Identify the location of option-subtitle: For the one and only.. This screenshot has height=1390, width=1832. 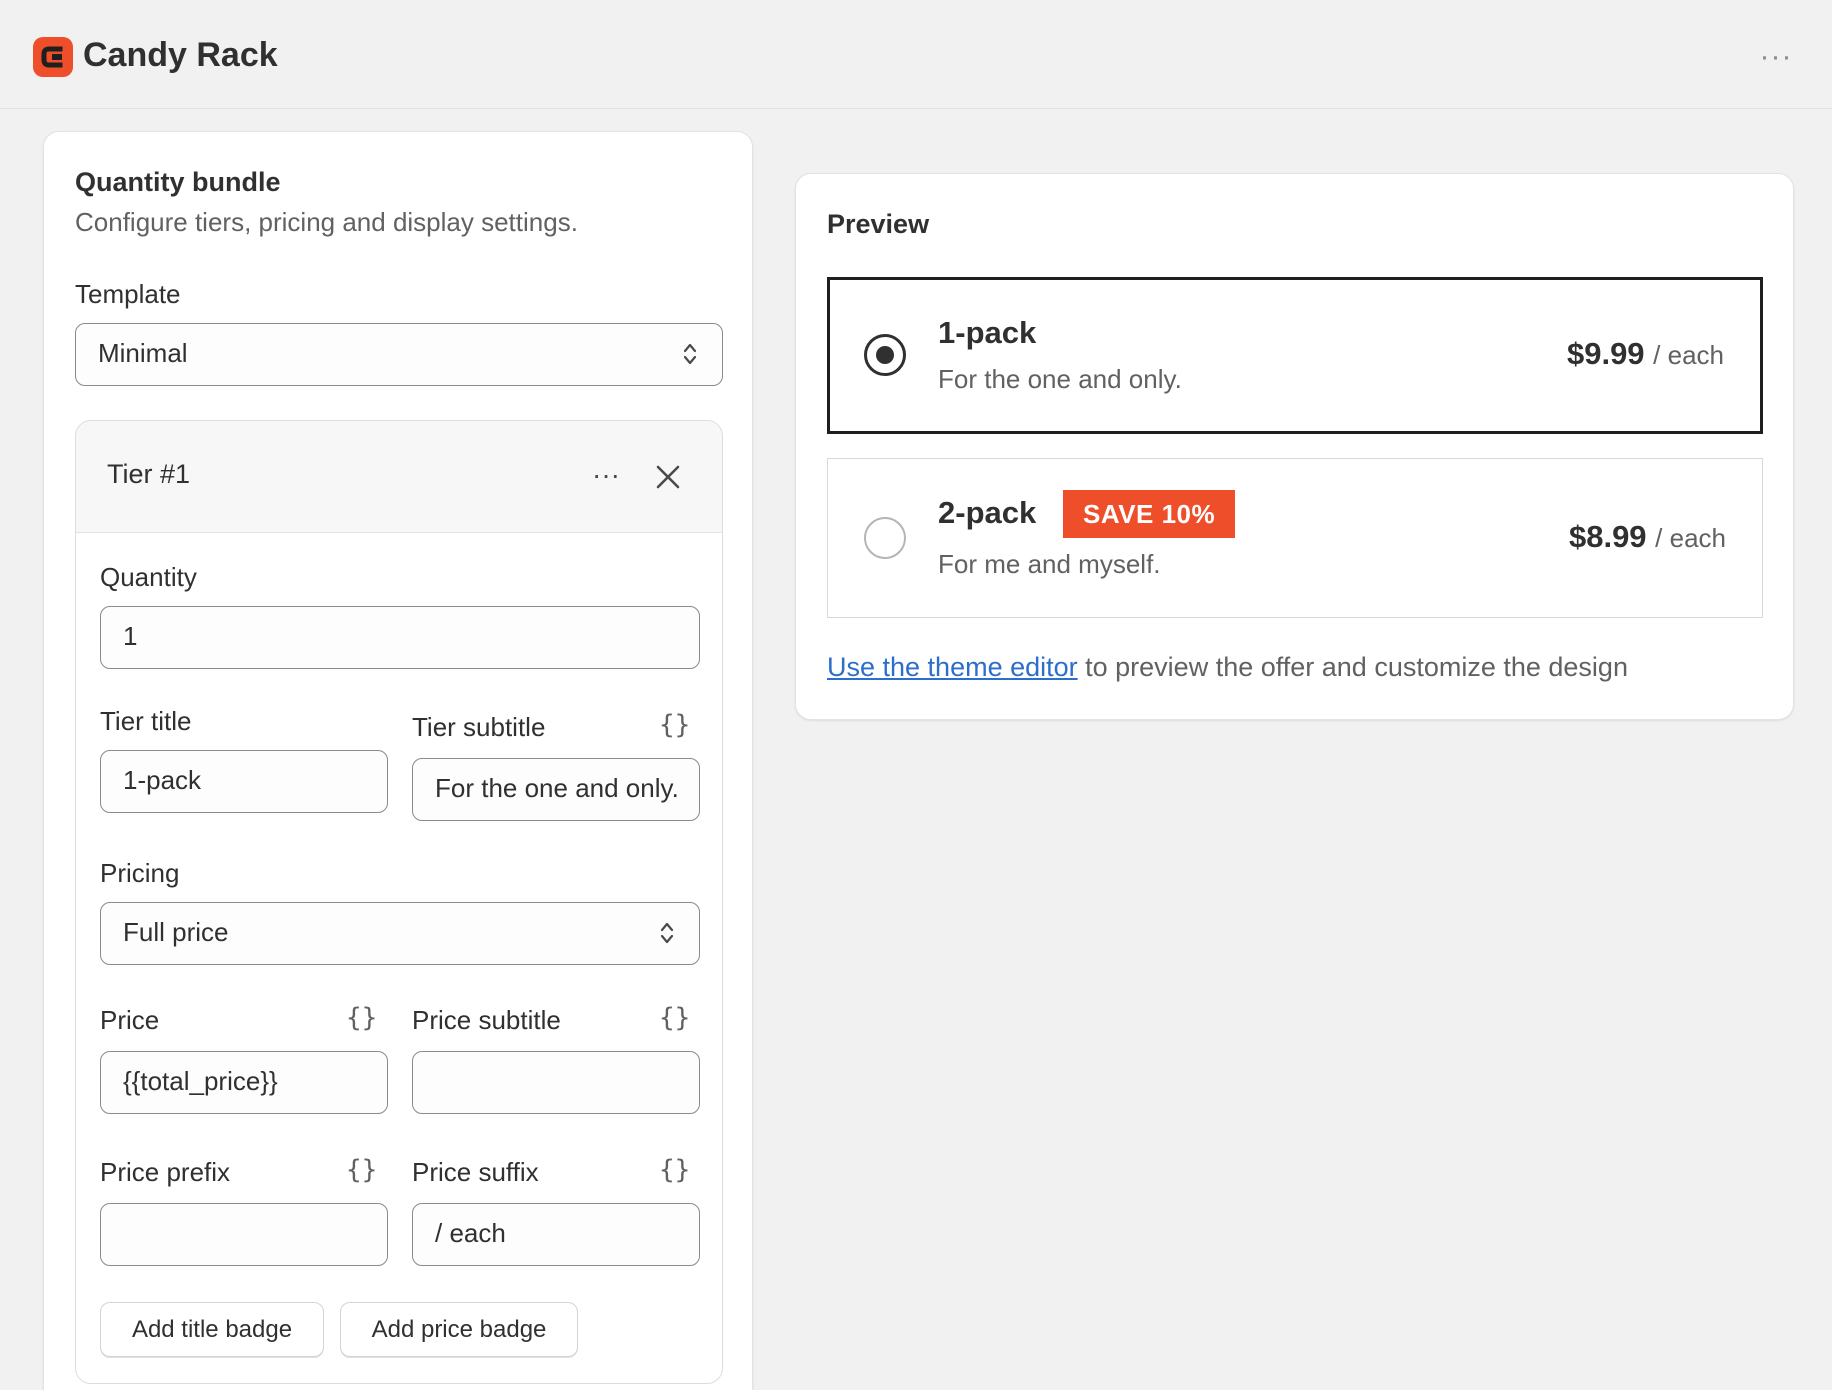
(1060, 379).